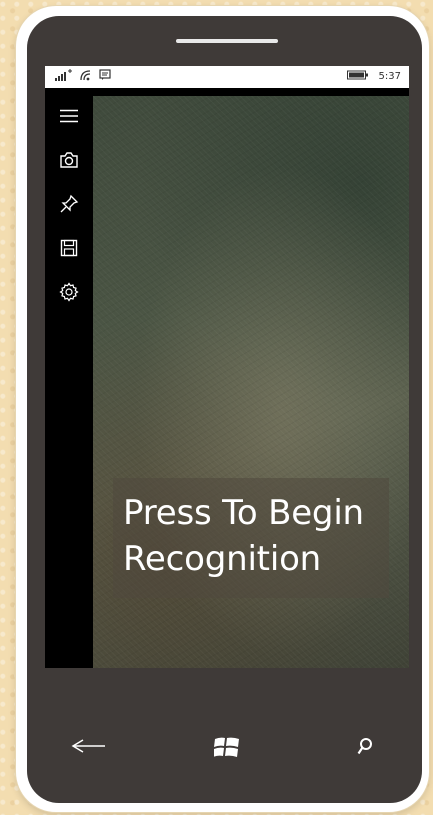 The width and height of the screenshot is (433, 815). I want to click on recognition-button-line2: Recognition, so click(222, 559).